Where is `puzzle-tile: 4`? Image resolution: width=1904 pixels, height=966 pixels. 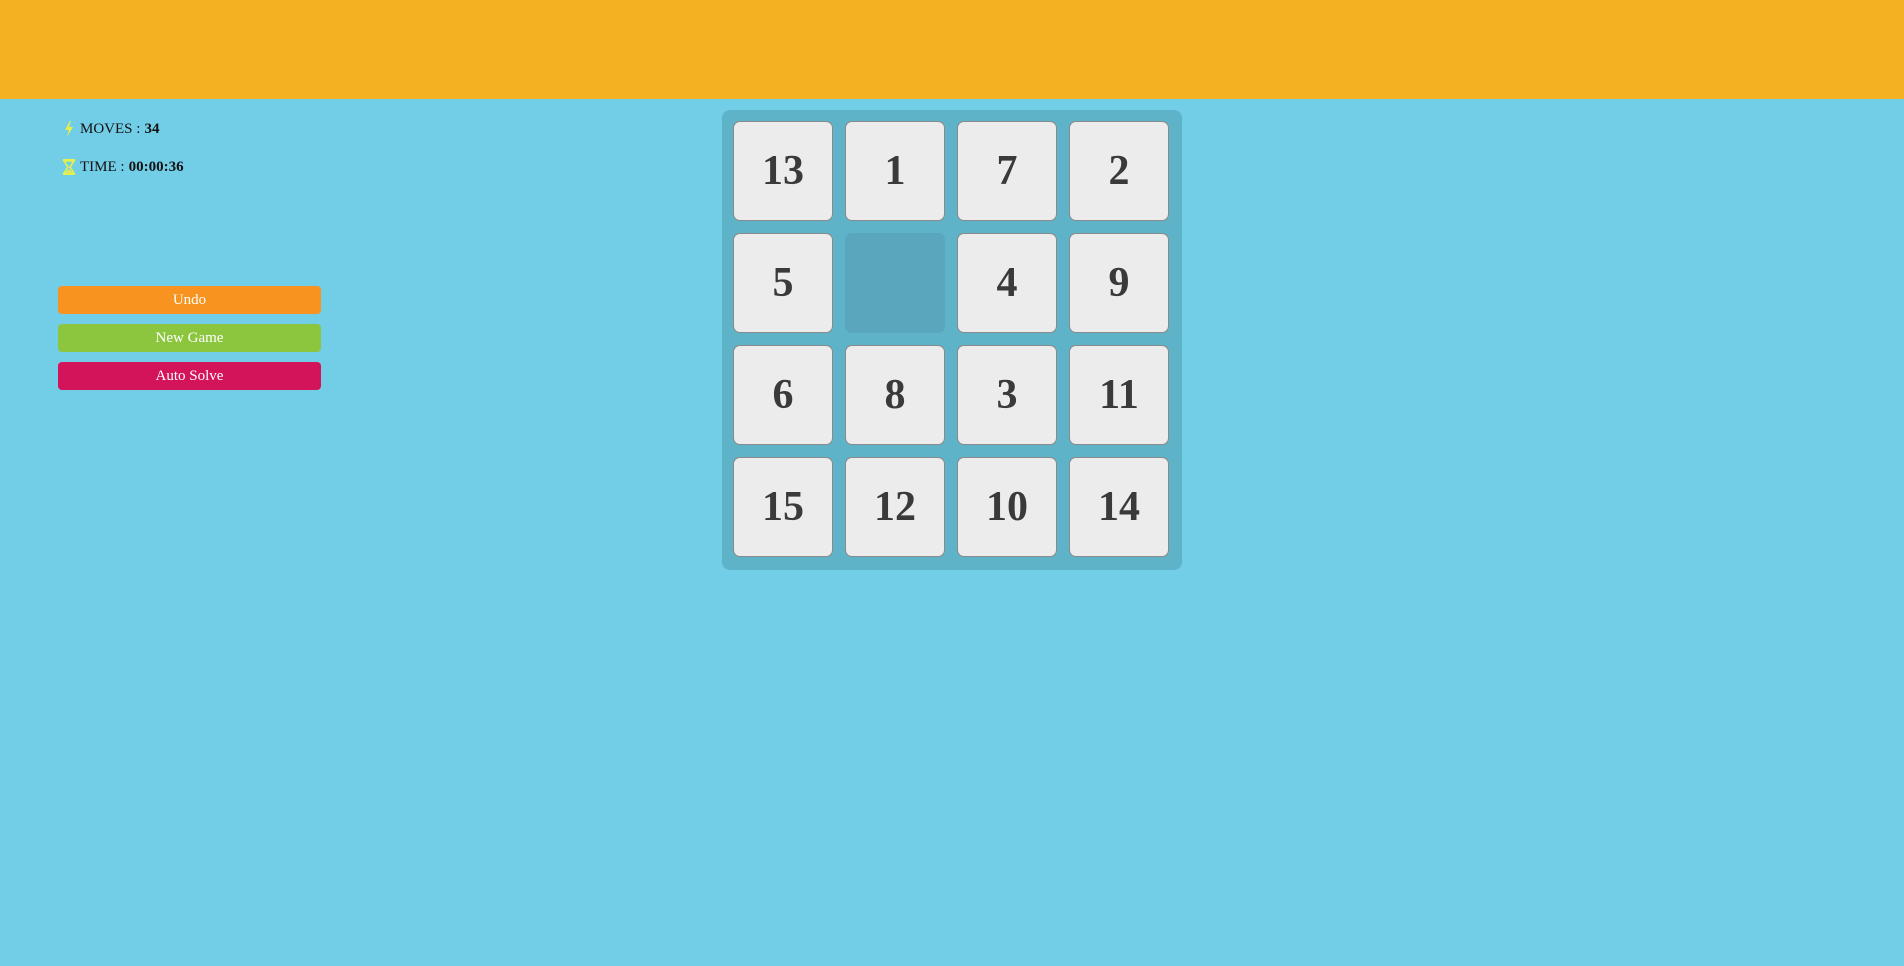
puzzle-tile: 4 is located at coordinates (1007, 283).